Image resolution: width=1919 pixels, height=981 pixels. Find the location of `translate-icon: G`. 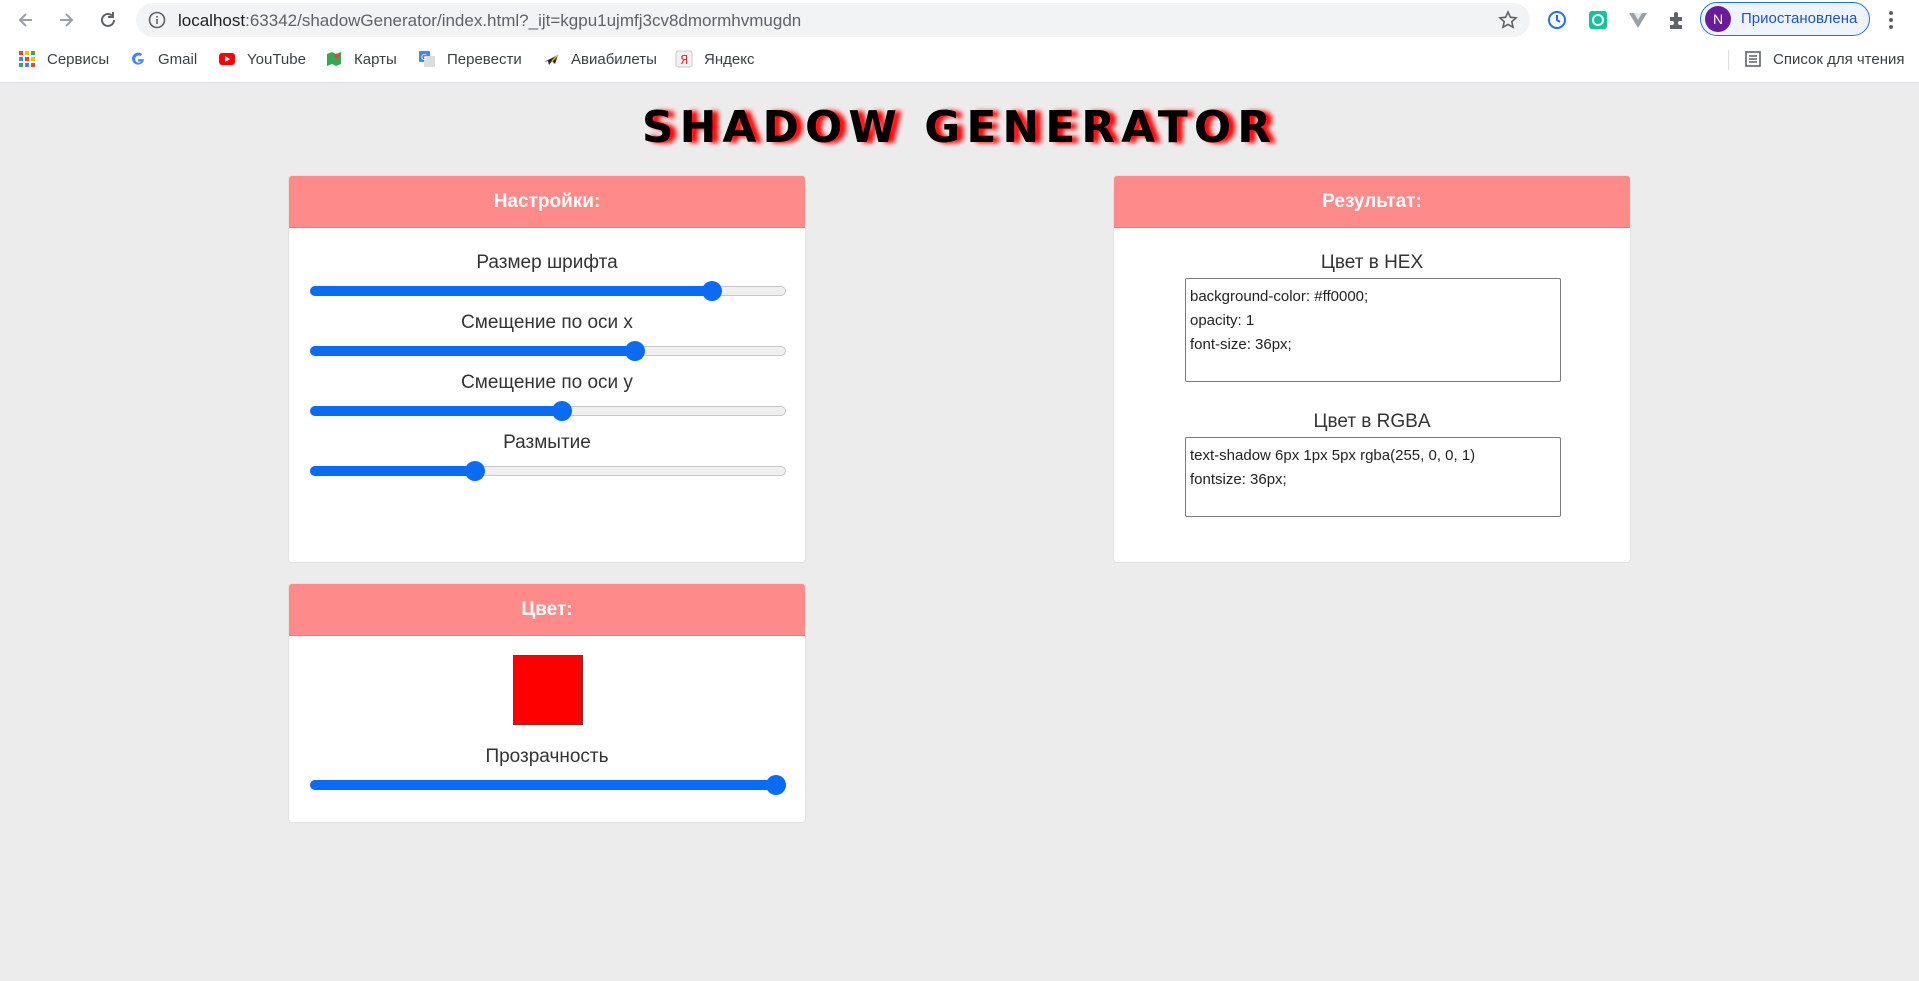

translate-icon: G is located at coordinates (427, 59).